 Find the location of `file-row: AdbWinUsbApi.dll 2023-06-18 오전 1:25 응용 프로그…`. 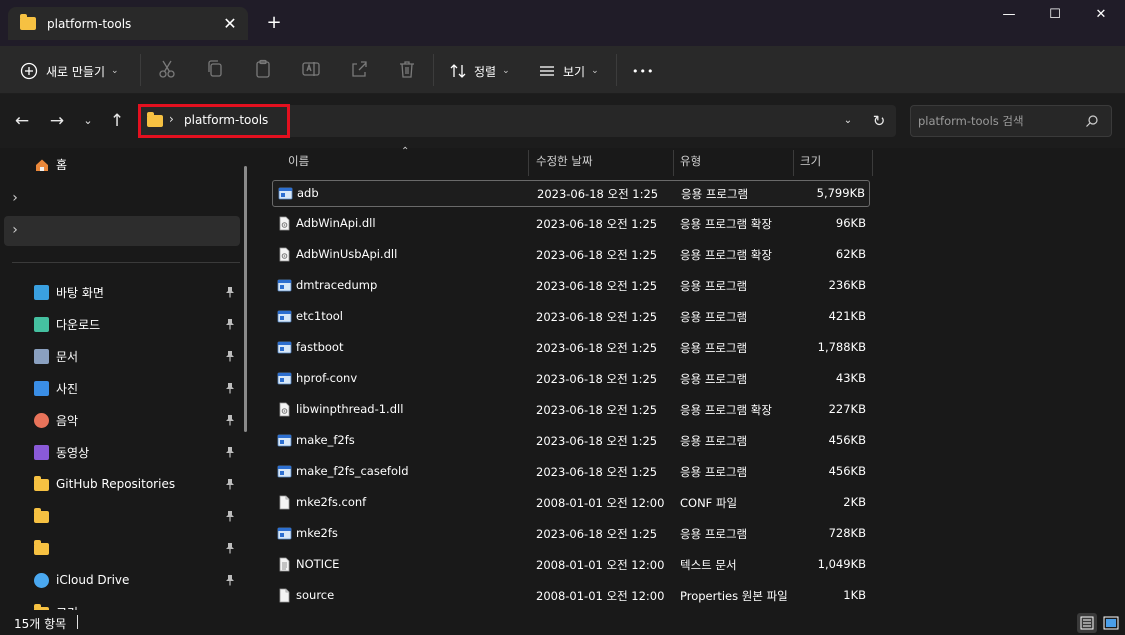

file-row: AdbWinUsbApi.dll 2023-06-18 오전 1:25 응용 프로그… is located at coordinates (571, 255).